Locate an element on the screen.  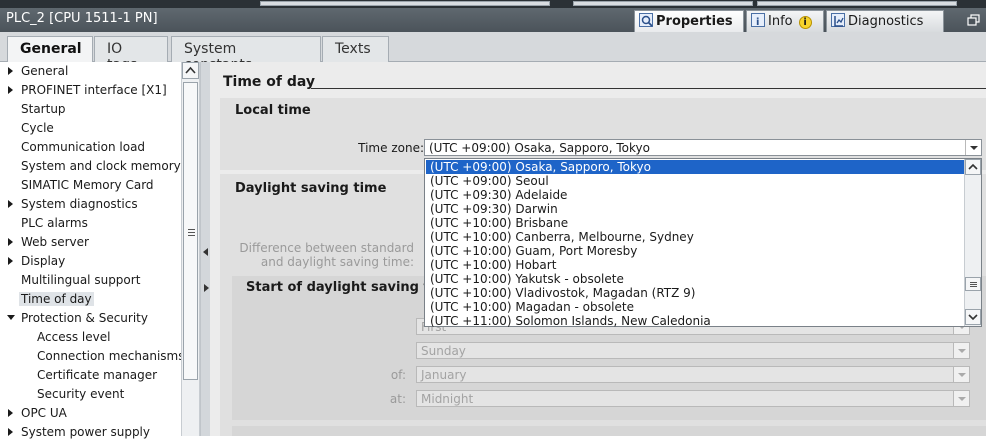
dst-month-value: January is located at coordinates (444, 375).